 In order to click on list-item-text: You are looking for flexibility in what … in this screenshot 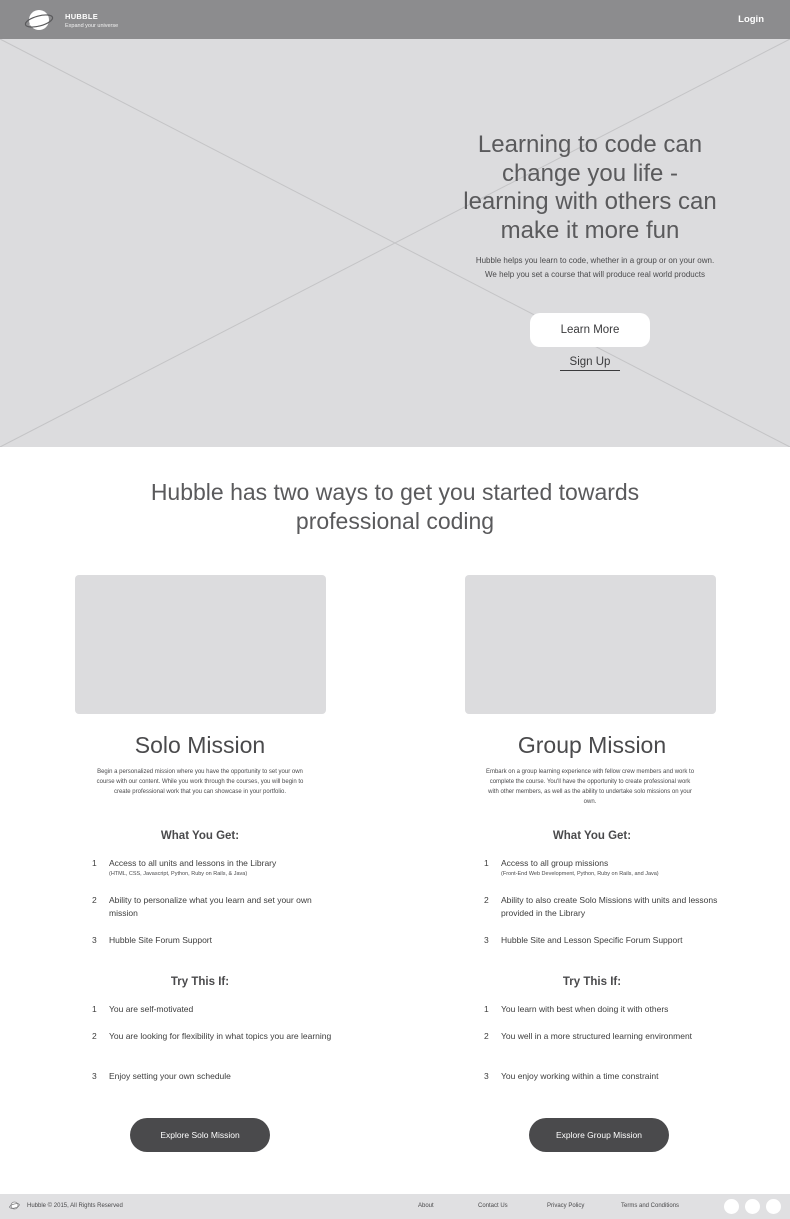, I will do `click(220, 1036)`.